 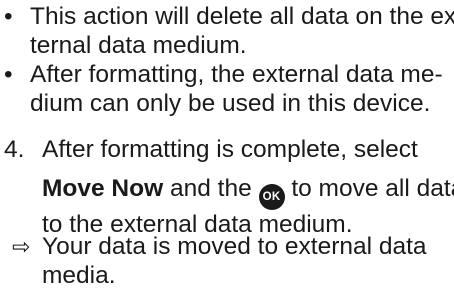 What do you see at coordinates (369, 188) in the screenshot?
I see `step-text-fragment: to move all data` at bounding box center [369, 188].